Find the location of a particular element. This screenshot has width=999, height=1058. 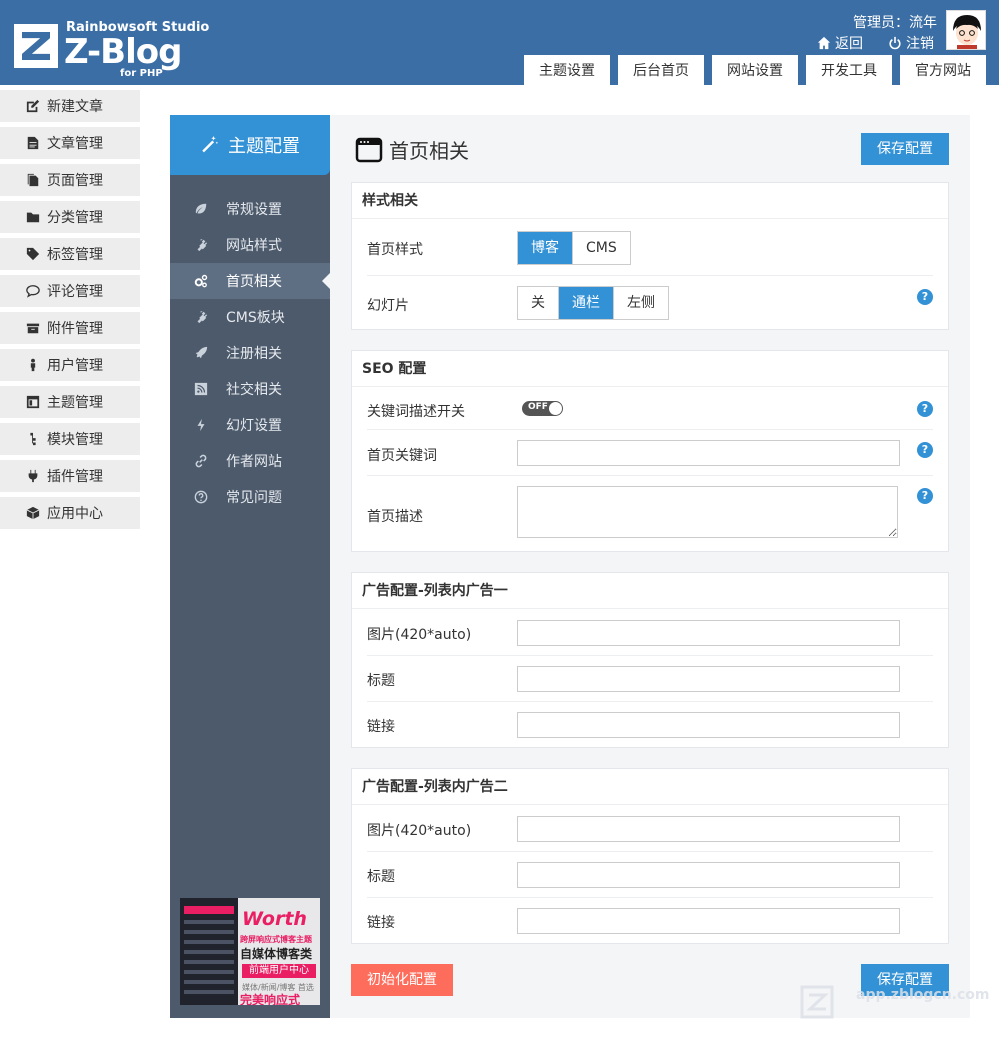

sidenav-item-label: 网站样式 is located at coordinates (254, 246).